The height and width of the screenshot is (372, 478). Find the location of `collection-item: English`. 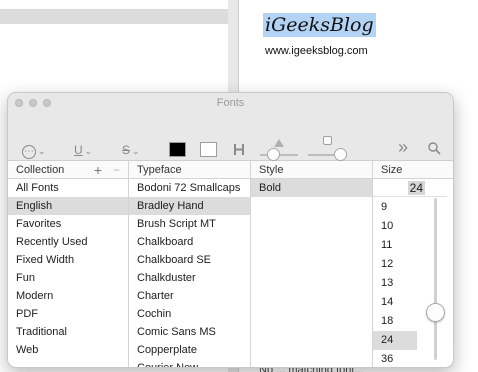

collection-item: English is located at coordinates (68, 206).